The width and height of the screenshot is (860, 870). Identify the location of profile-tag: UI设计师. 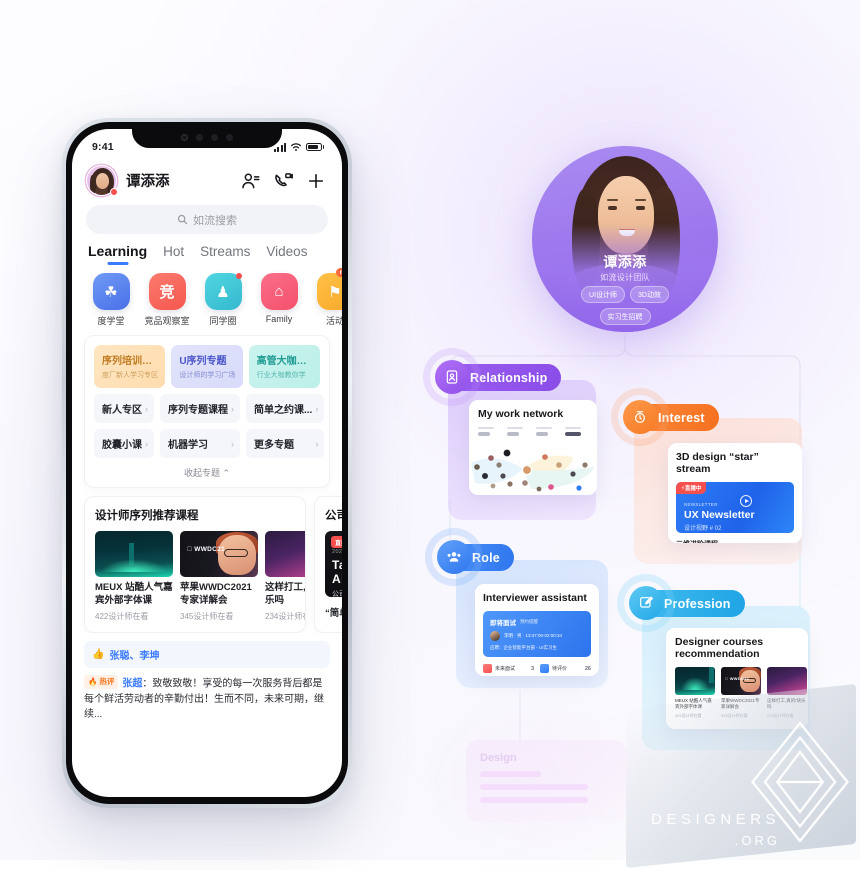
(603, 294).